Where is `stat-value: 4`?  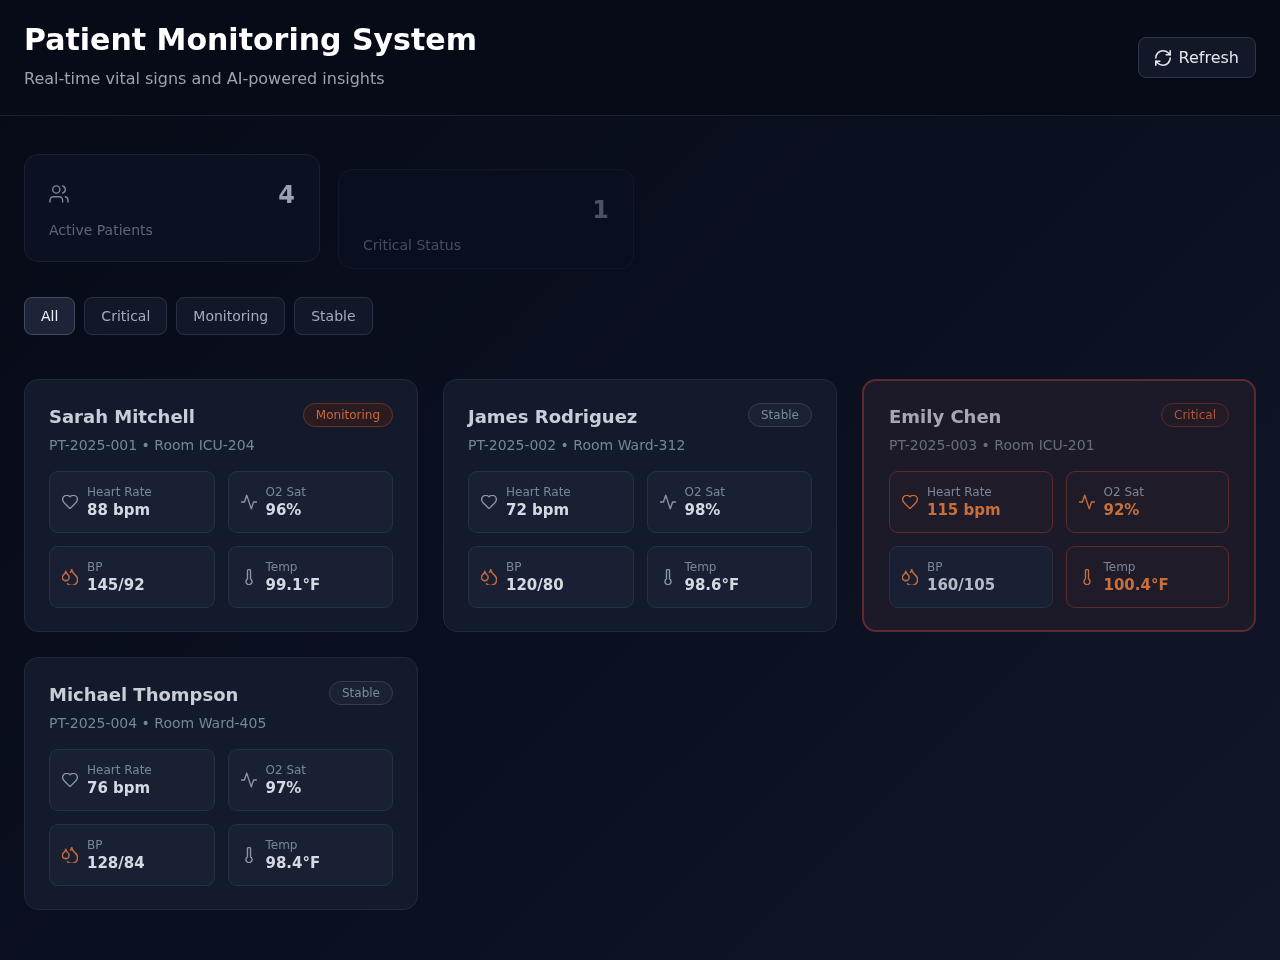
stat-value: 4 is located at coordinates (286, 195).